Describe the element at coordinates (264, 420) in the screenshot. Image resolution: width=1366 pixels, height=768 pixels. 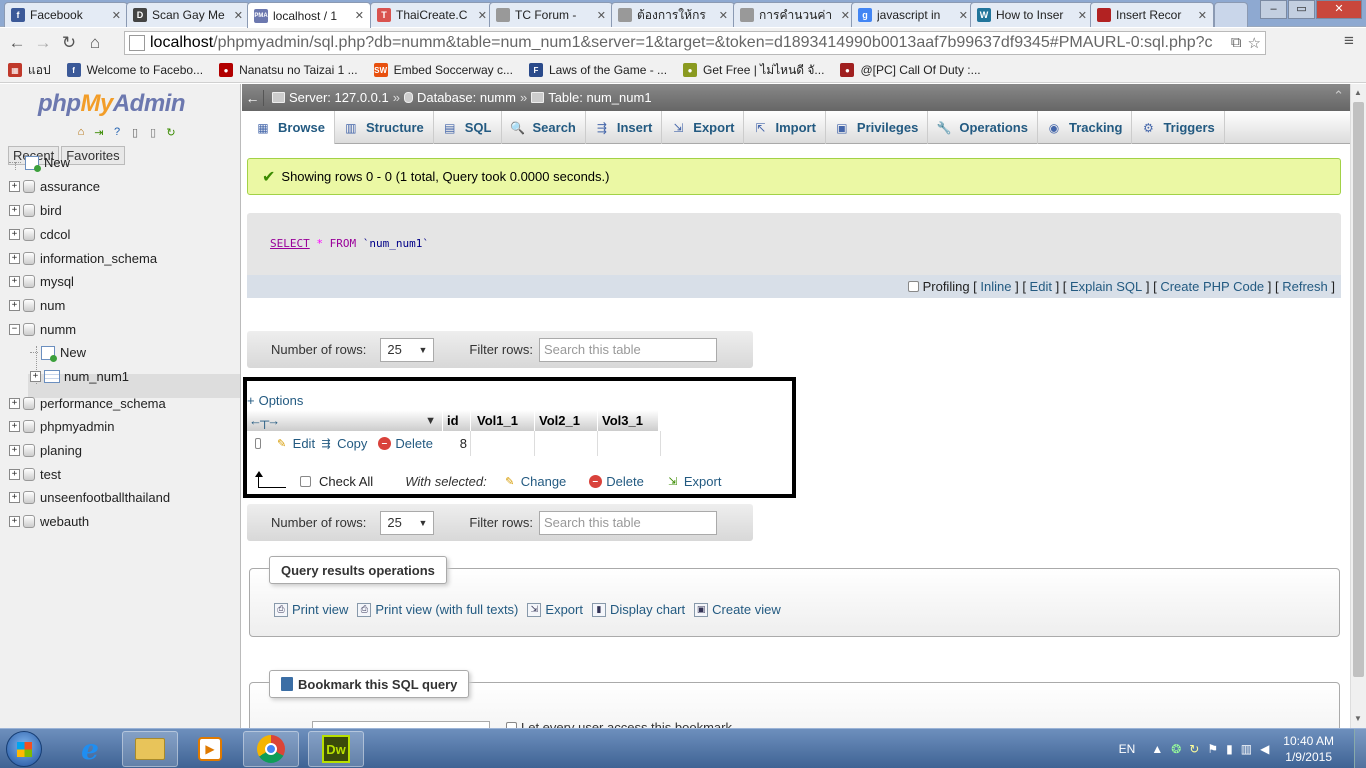
I see `expand-columns-icon: ←┬→` at that location.